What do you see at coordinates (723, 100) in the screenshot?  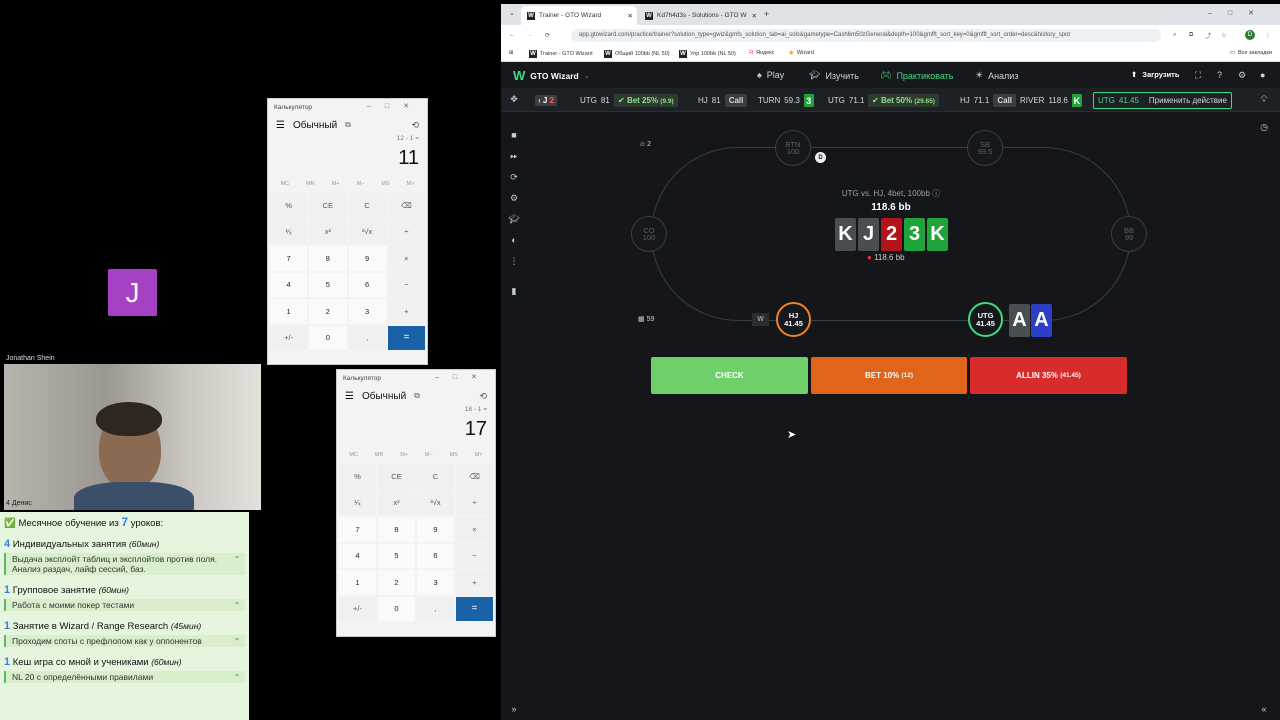 I see `history-hj-1: HJ 81 Call` at bounding box center [723, 100].